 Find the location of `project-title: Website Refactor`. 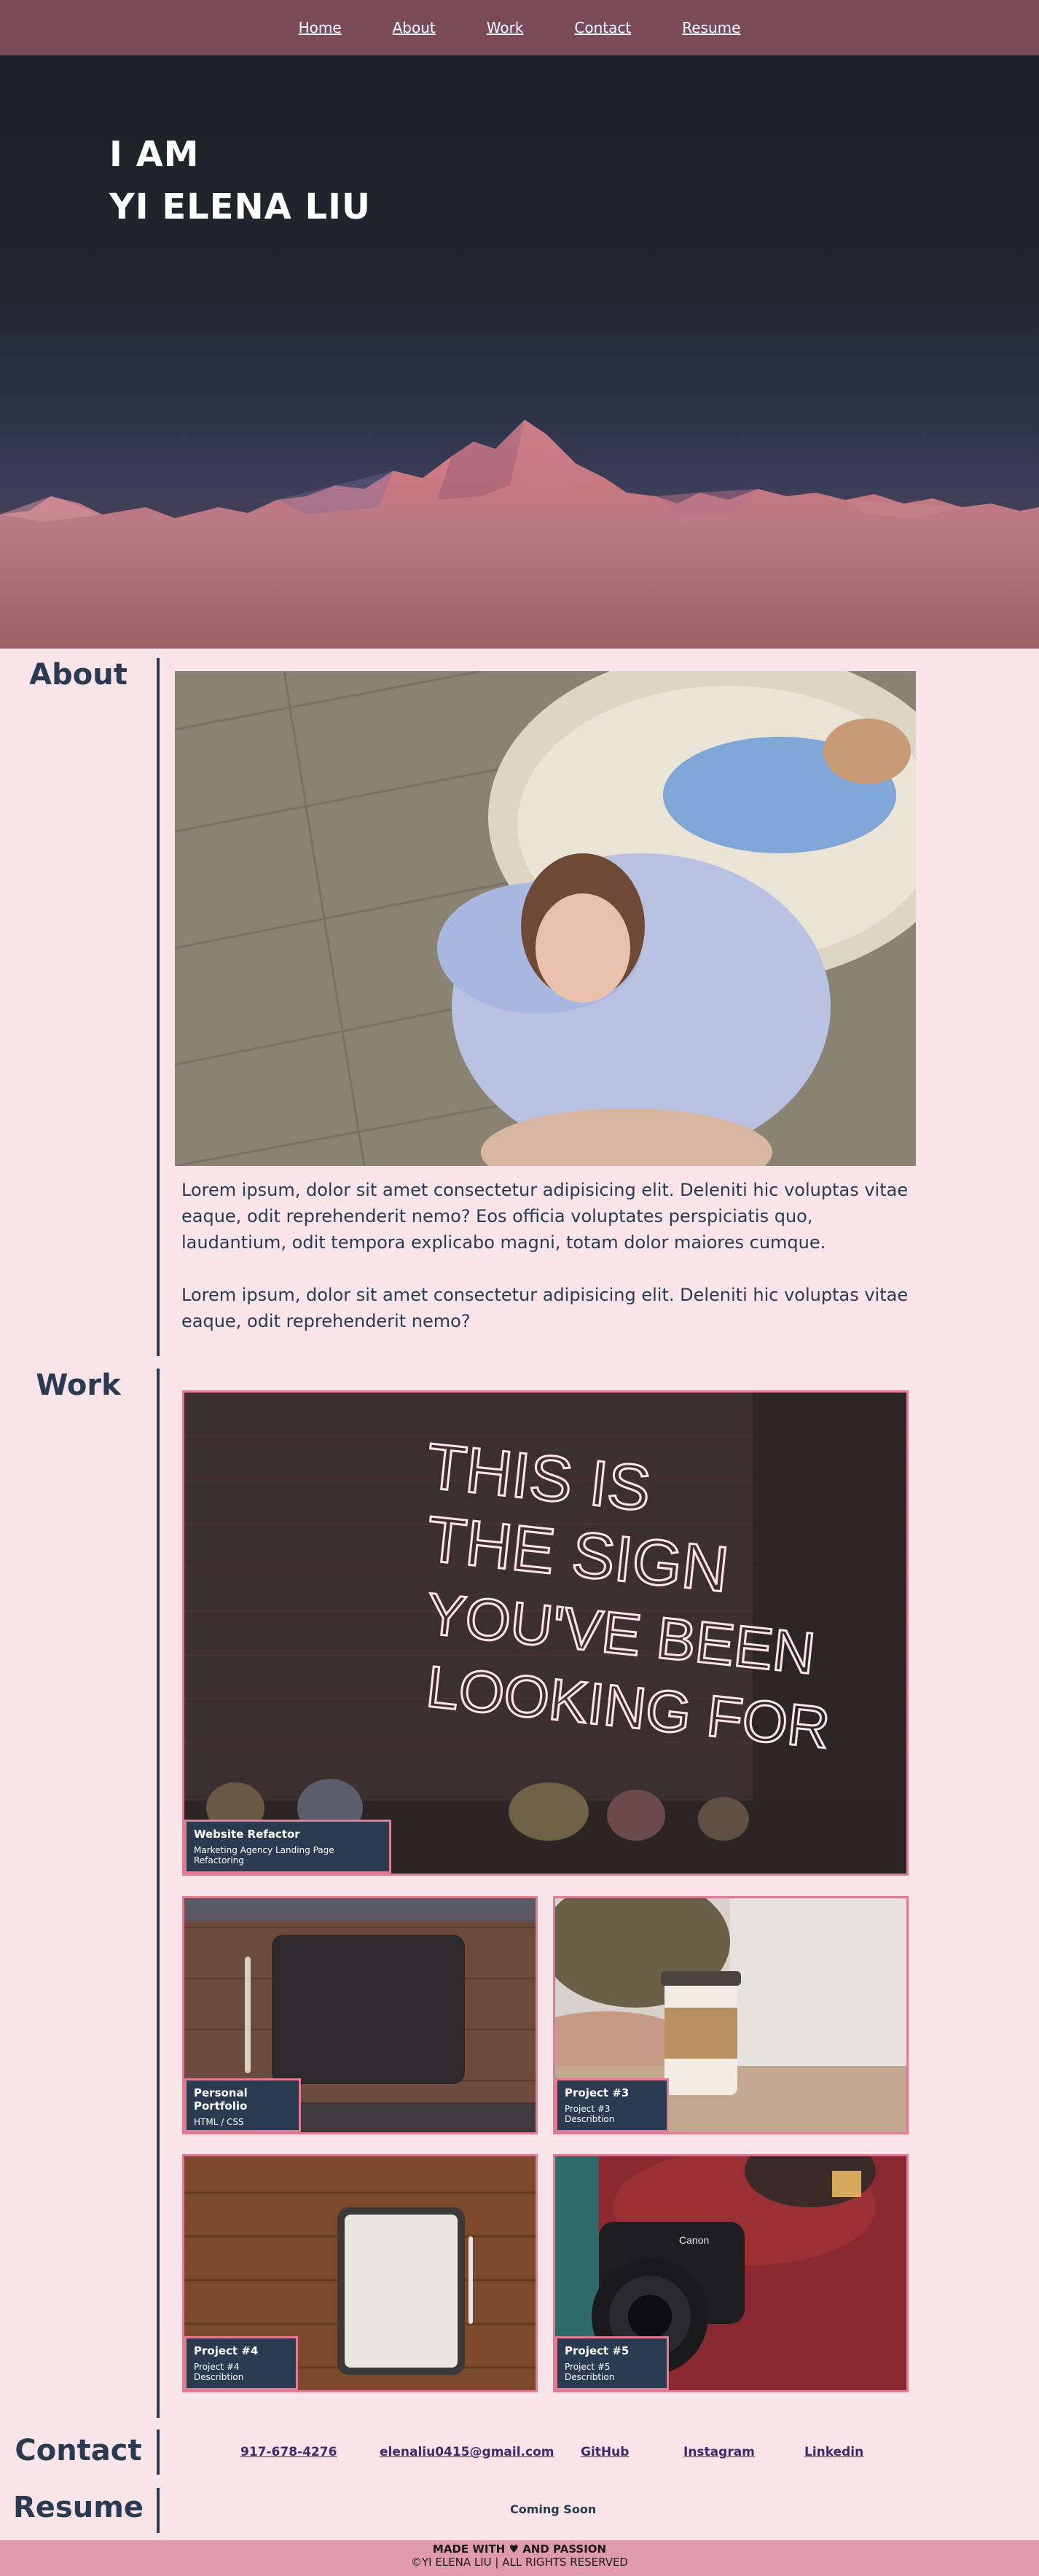

project-title: Website Refactor is located at coordinates (247, 1834).